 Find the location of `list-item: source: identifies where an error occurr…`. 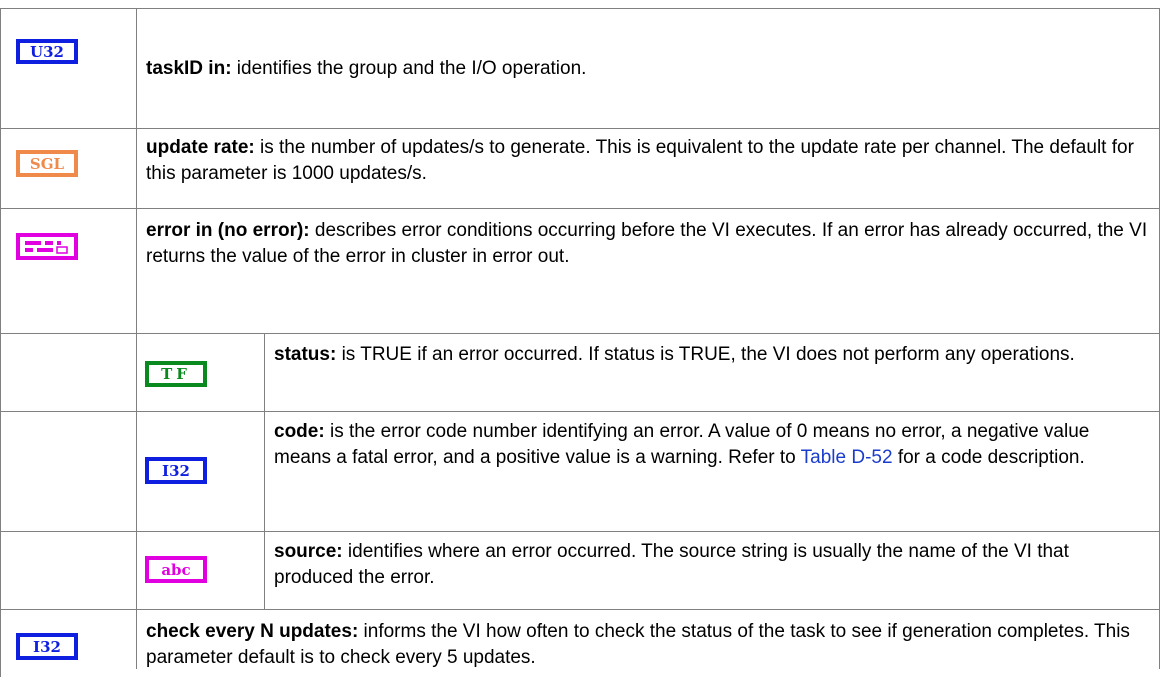

list-item: source: identifies where an error occurr… is located at coordinates (712, 565).